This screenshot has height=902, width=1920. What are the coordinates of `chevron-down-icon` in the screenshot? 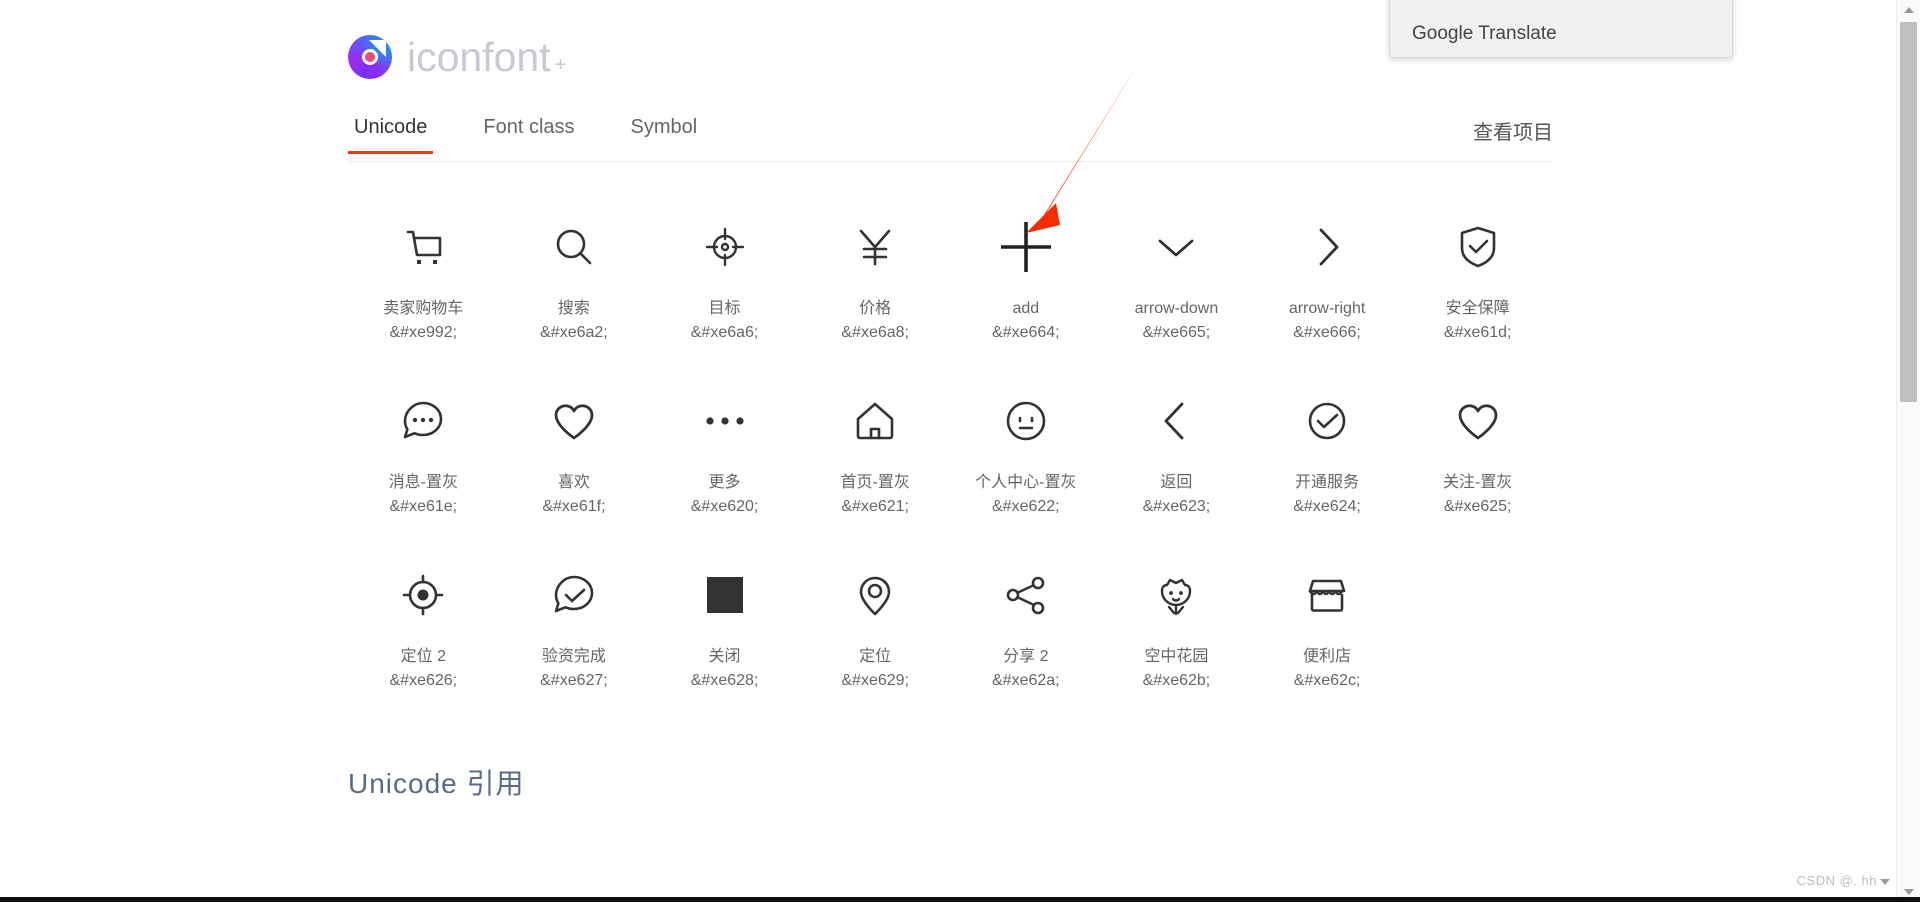 It's located at (1176, 247).